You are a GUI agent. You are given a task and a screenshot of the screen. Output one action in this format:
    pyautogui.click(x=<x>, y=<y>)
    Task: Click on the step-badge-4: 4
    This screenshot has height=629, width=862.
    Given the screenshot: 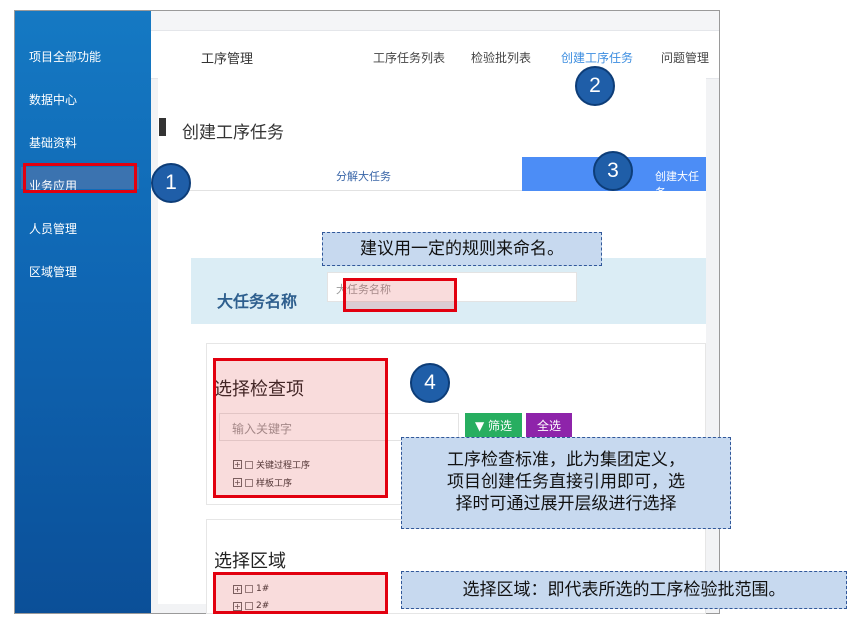 What is the action you would take?
    pyautogui.click(x=430, y=383)
    